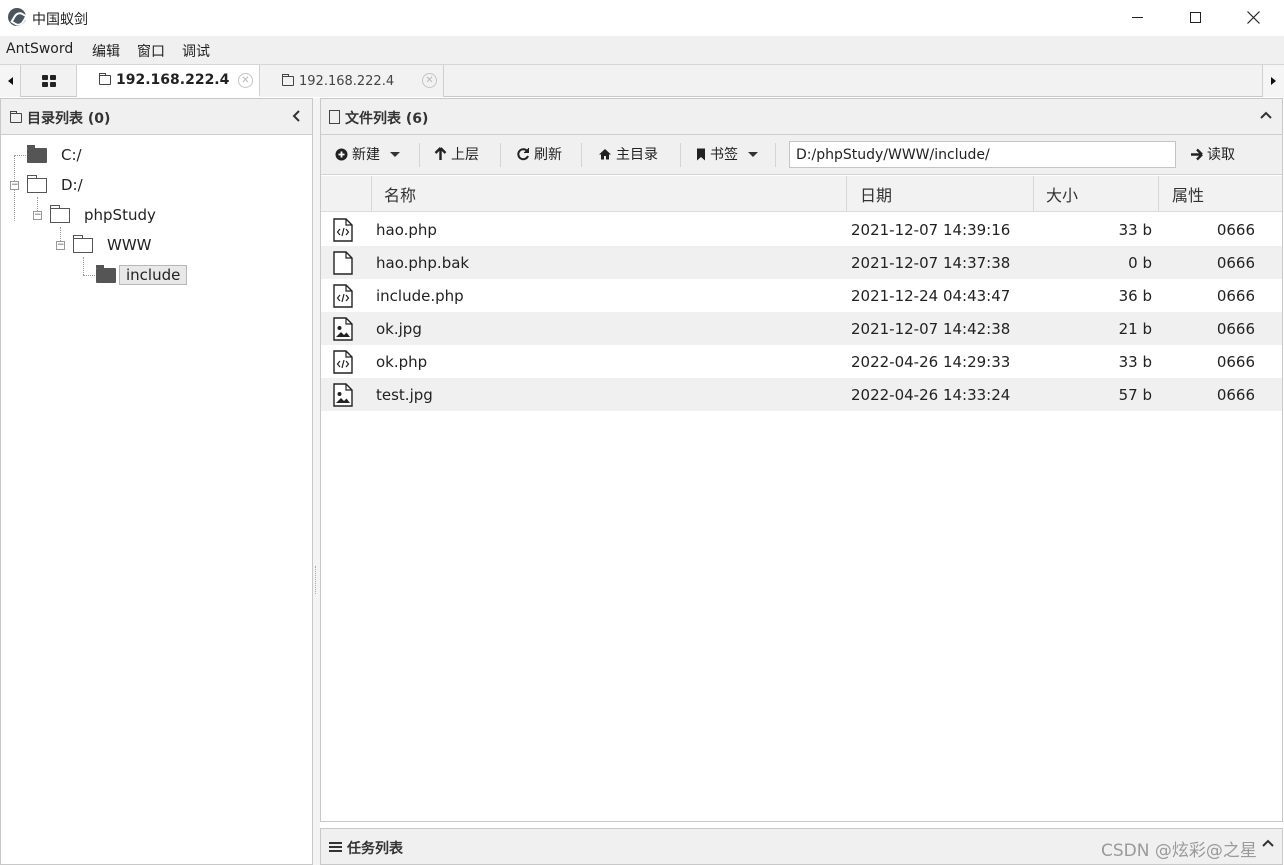 The height and width of the screenshot is (865, 1284). What do you see at coordinates (608, 194) in the screenshot?
I see `column-header-name: 名称` at bounding box center [608, 194].